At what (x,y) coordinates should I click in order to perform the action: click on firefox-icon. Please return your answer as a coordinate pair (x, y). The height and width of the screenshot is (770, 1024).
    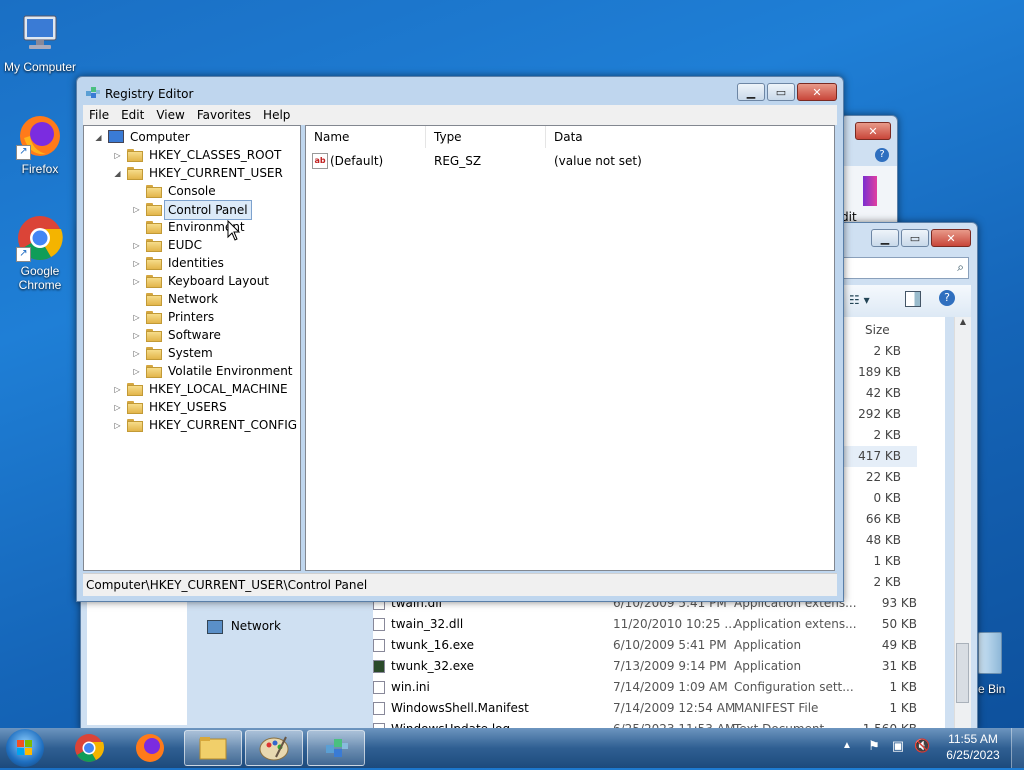
    Looking at the image, I should click on (150, 748).